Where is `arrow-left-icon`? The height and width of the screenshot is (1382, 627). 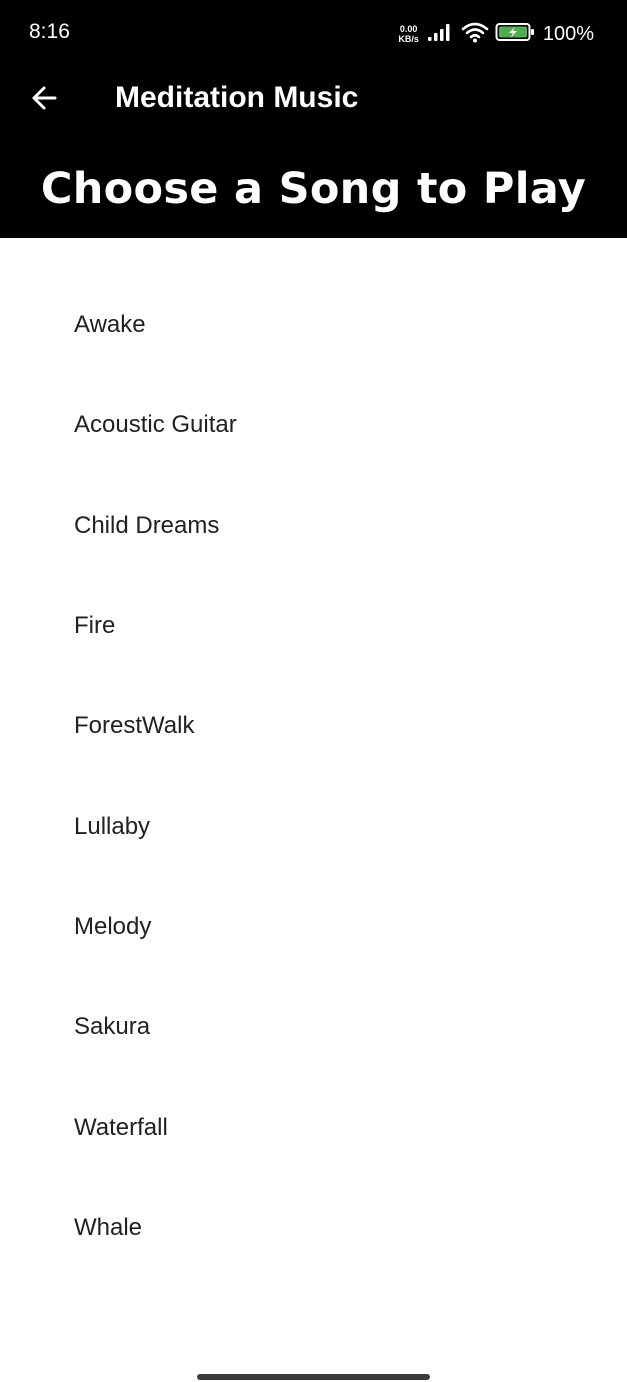
arrow-left-icon is located at coordinates (44, 100).